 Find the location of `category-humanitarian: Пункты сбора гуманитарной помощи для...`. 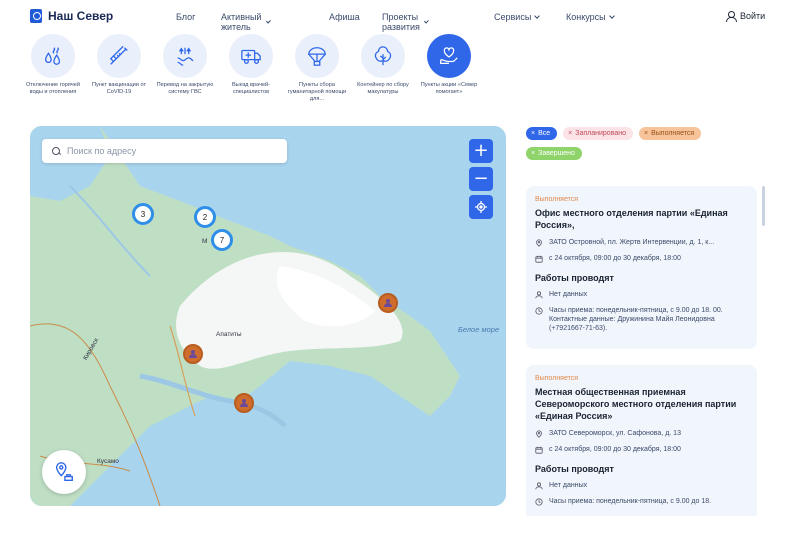

category-humanitarian: Пункты сбора гуманитарной помощи для... is located at coordinates (317, 68).